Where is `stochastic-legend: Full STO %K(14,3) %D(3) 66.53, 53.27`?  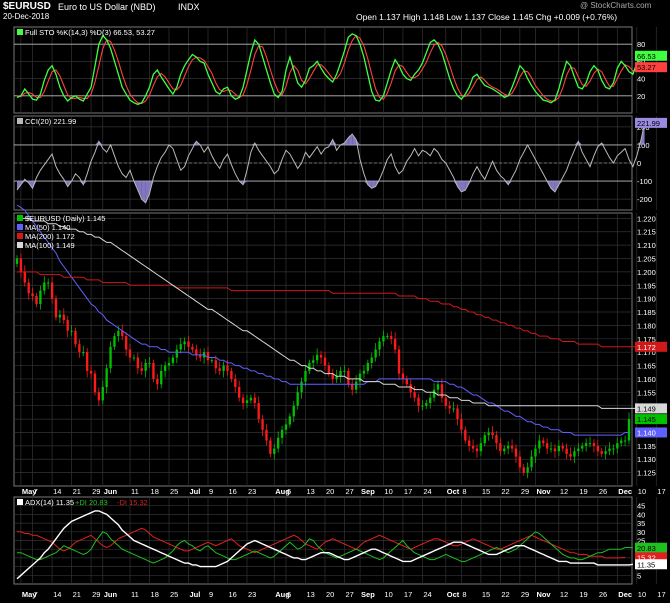
stochastic-legend: Full STO %K(14,3) %D(3) 66.53, 53.27 is located at coordinates (90, 32).